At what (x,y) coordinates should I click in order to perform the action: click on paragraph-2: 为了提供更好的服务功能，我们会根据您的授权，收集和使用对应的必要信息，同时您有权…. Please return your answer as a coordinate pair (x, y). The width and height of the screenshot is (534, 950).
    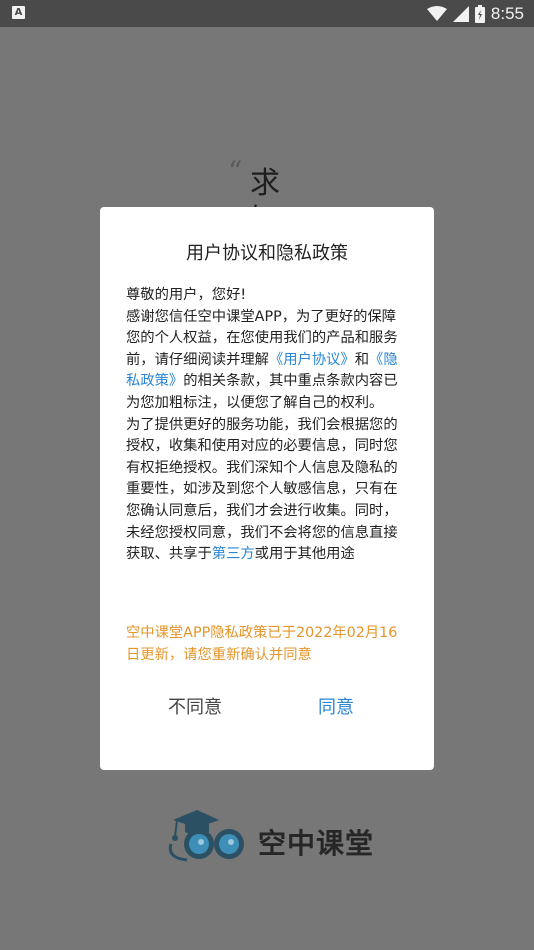
    Looking at the image, I should click on (268, 490).